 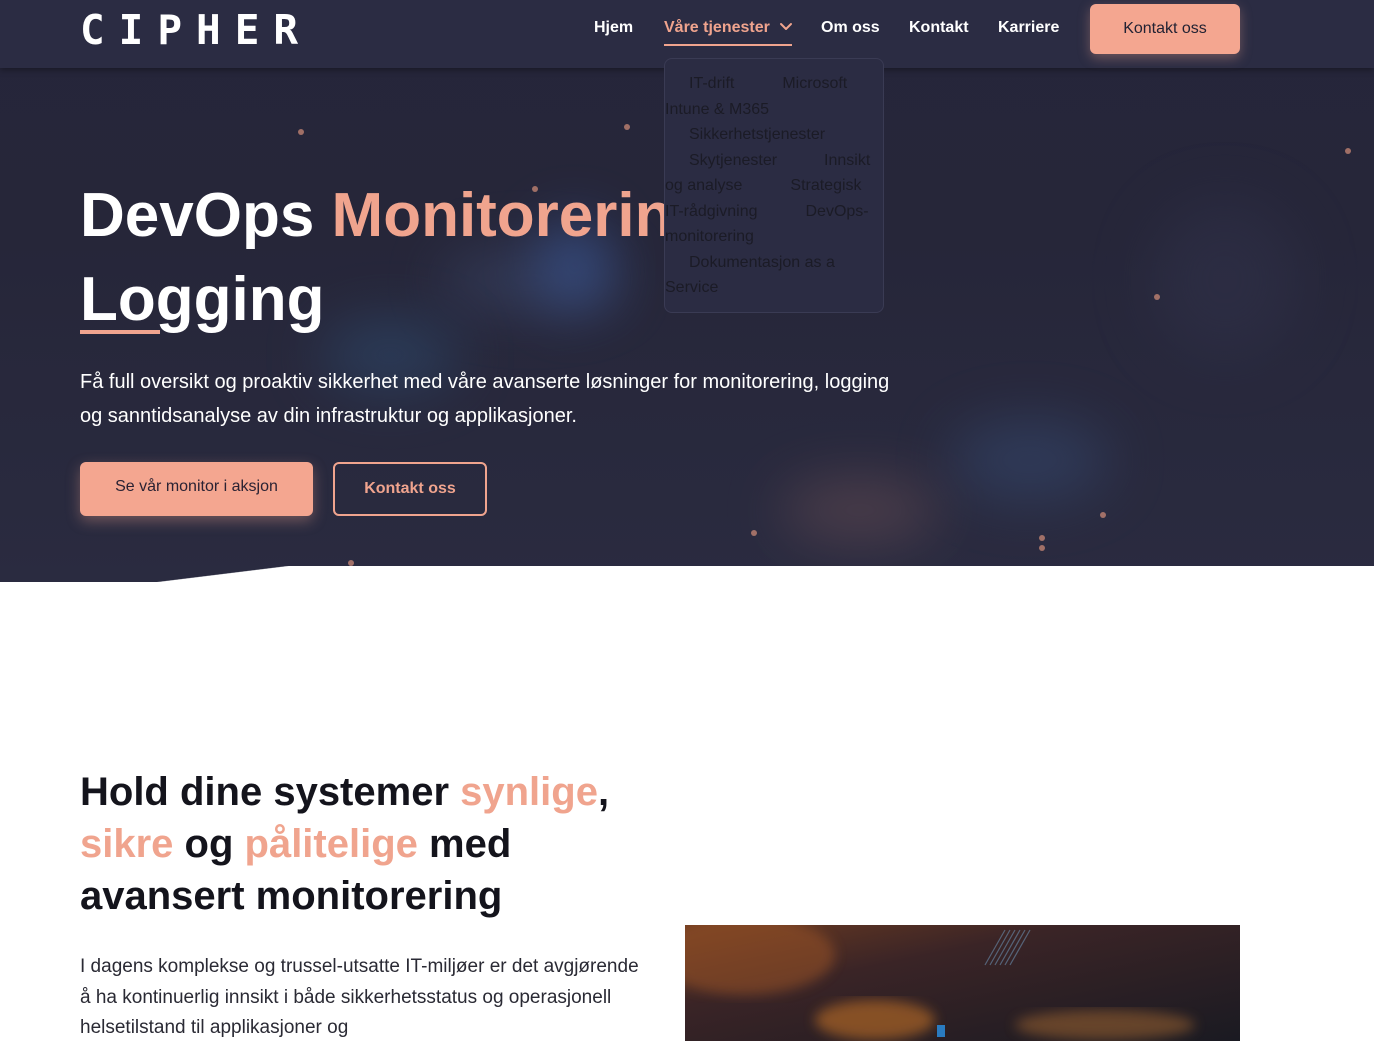 What do you see at coordinates (757, 134) in the screenshot?
I see `dropdown-item-sikkerhetstjenester: Sikkerhetstjenester` at bounding box center [757, 134].